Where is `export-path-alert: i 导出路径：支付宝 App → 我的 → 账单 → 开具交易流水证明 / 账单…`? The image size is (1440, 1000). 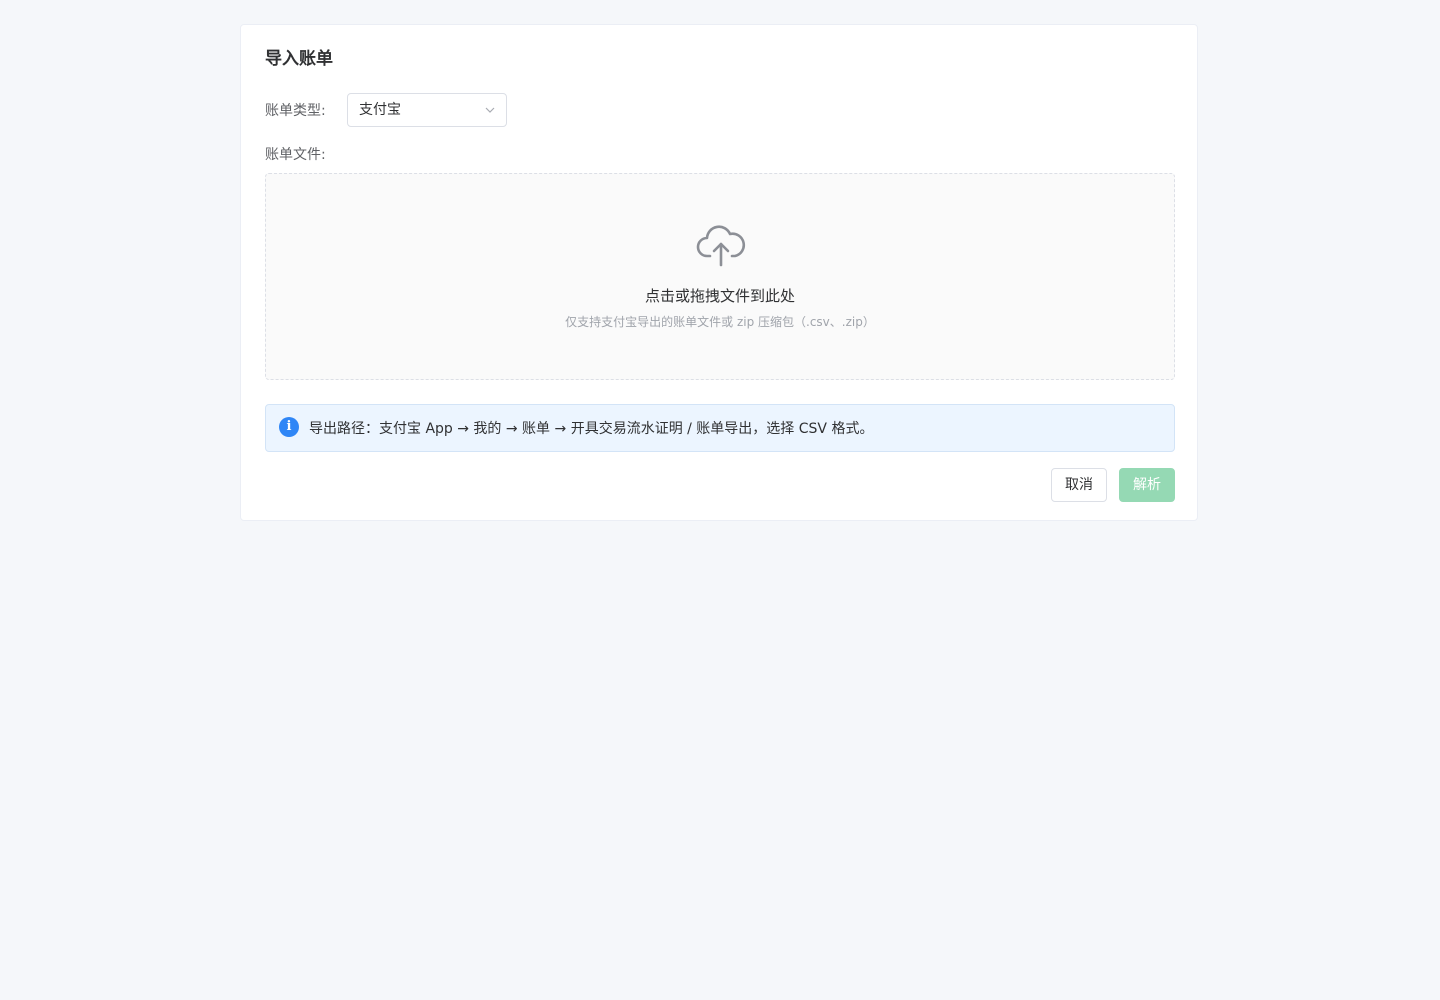 export-path-alert: i 导出路径：支付宝 App → 我的 → 账单 → 开具交易流水证明 / 账单… is located at coordinates (720, 428).